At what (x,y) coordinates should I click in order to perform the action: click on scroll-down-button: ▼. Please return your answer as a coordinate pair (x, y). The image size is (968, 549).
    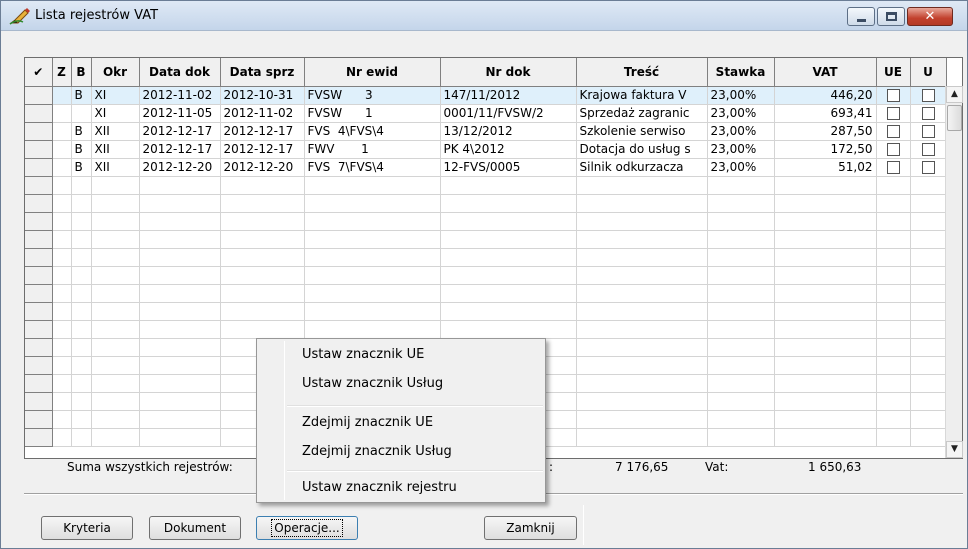
    Looking at the image, I should click on (954, 449).